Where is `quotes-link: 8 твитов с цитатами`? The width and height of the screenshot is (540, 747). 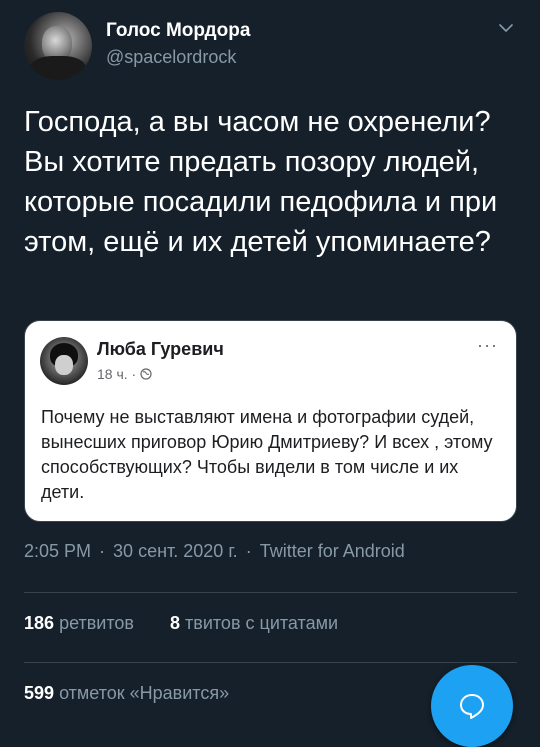 quotes-link: 8 твитов с цитатами is located at coordinates (254, 623).